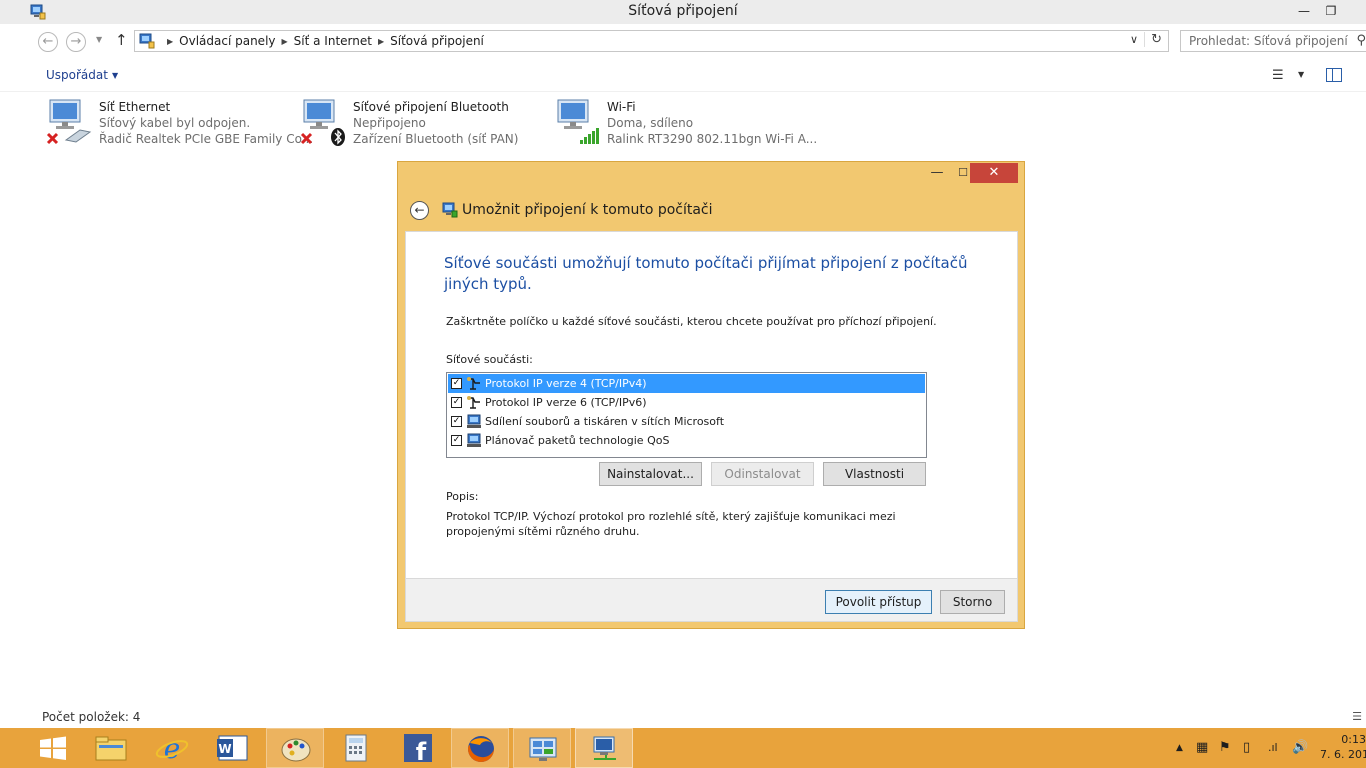  Describe the element at coordinates (683, 11) in the screenshot. I see `window-title: Síťová připojení` at that location.